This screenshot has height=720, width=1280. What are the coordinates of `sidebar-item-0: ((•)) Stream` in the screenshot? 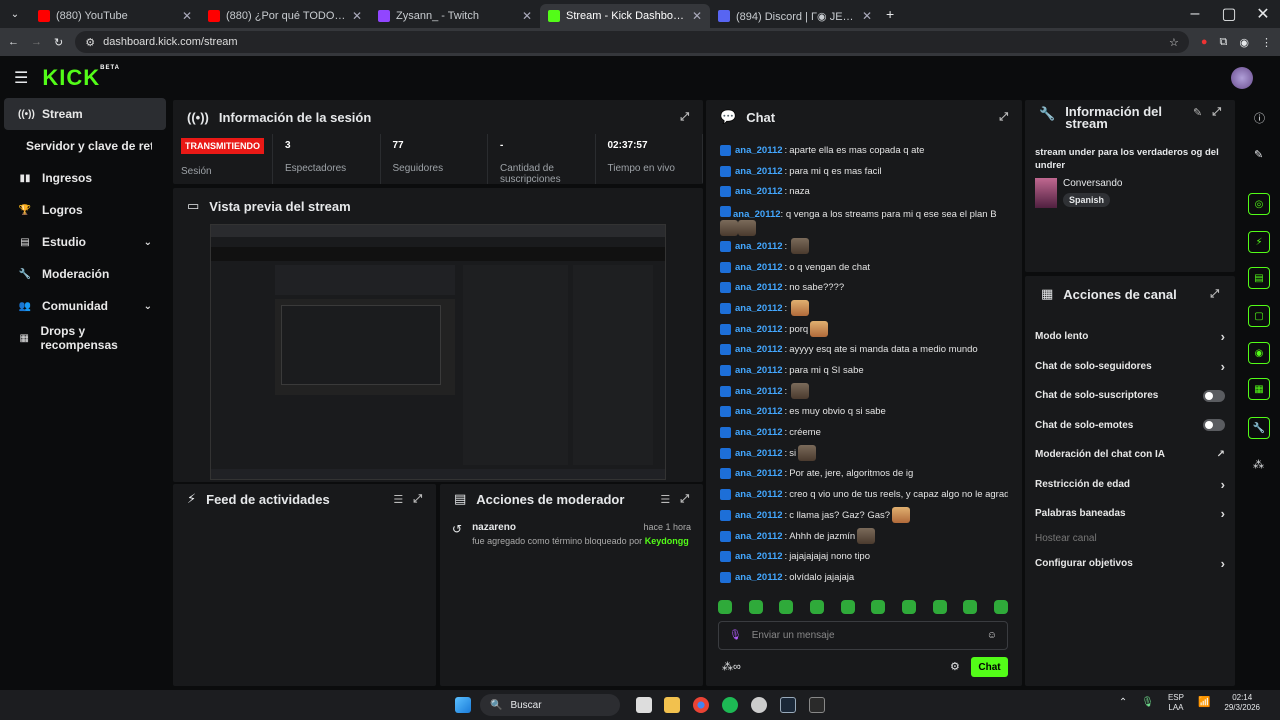 It's located at (85, 114).